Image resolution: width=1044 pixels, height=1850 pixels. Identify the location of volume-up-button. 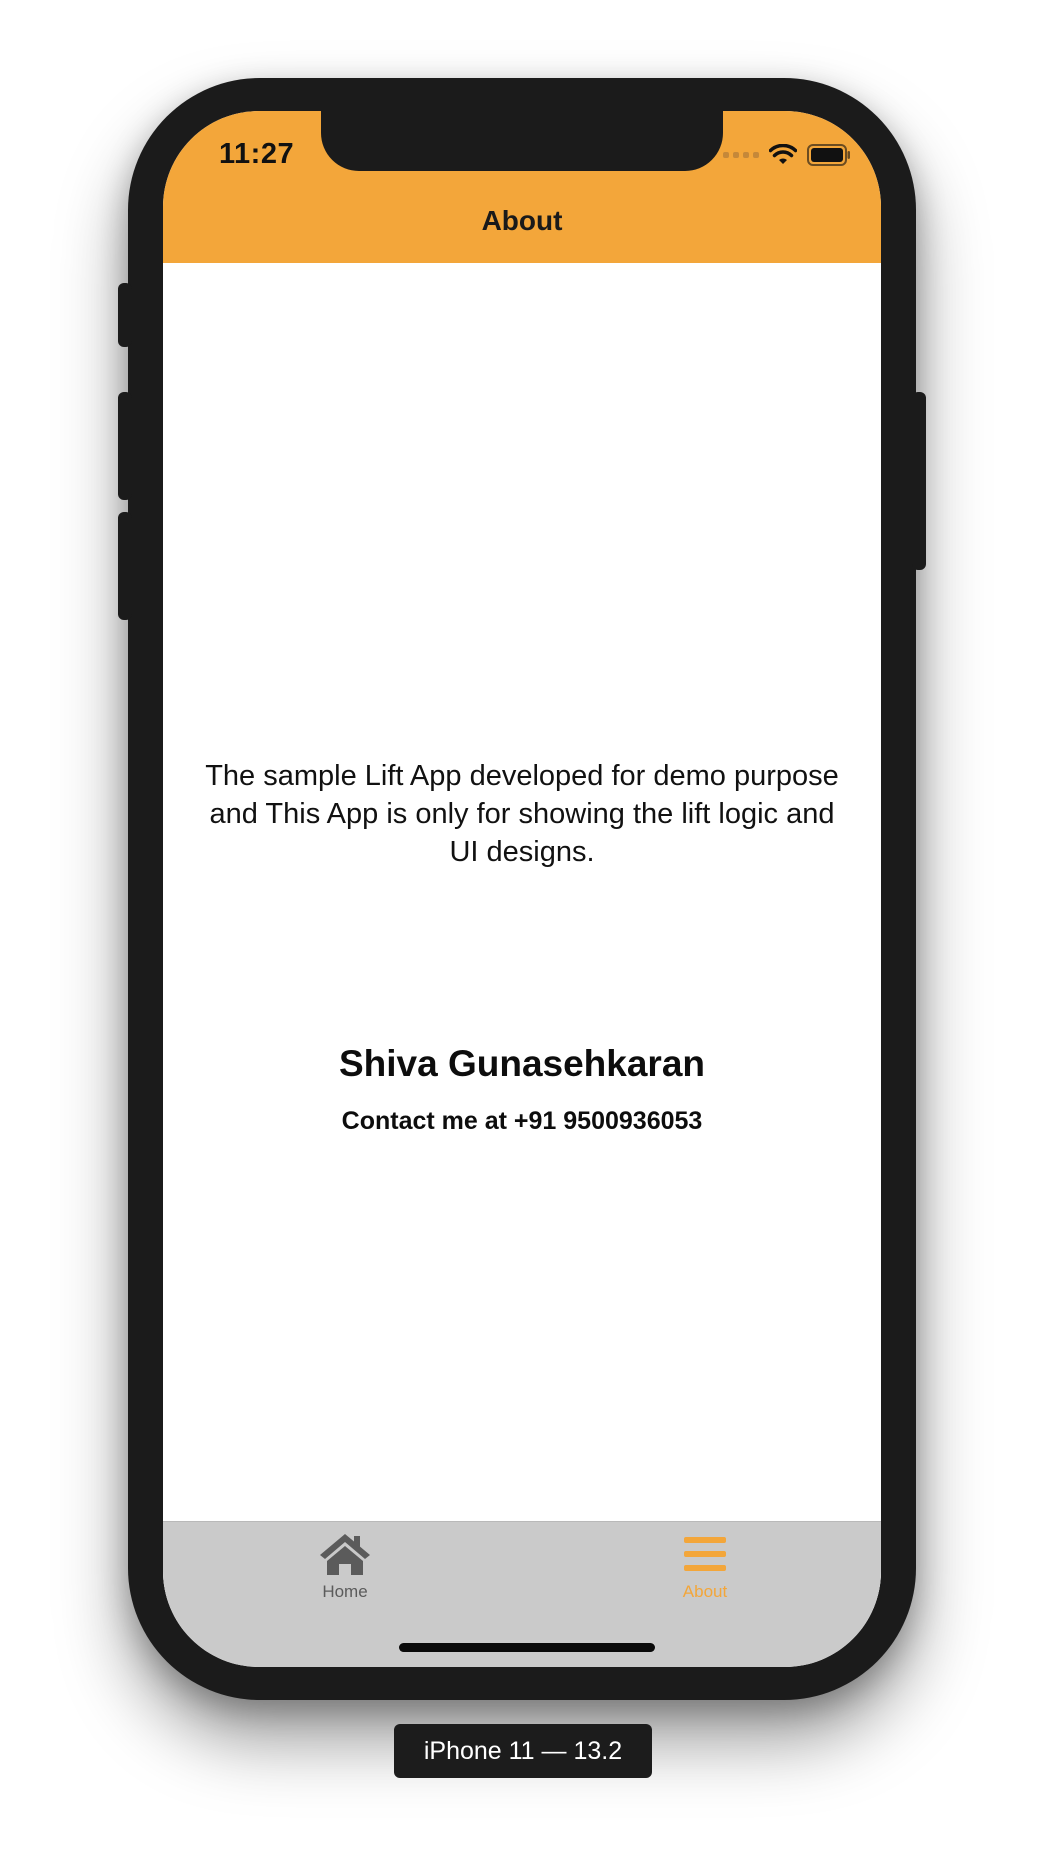
(125, 446).